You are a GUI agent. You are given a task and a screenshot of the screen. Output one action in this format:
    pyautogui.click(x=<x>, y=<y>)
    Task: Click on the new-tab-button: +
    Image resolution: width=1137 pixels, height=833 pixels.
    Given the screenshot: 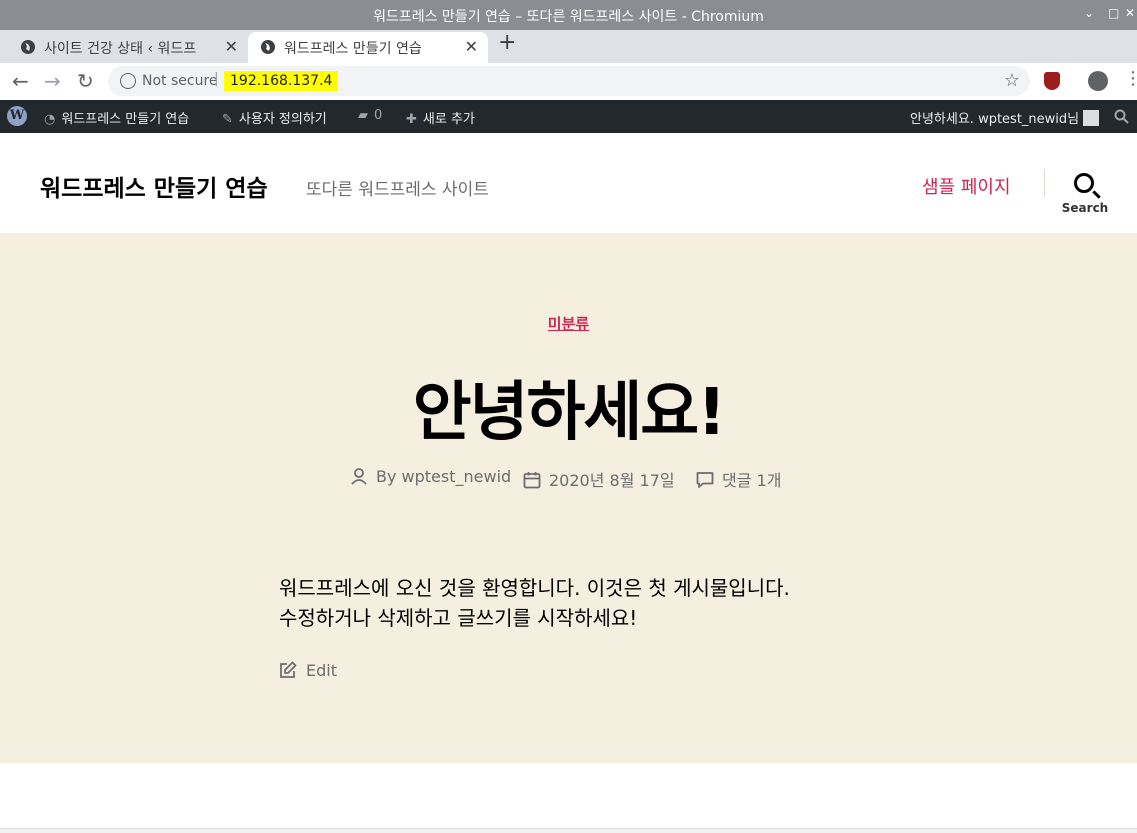 What is the action you would take?
    pyautogui.click(x=507, y=42)
    